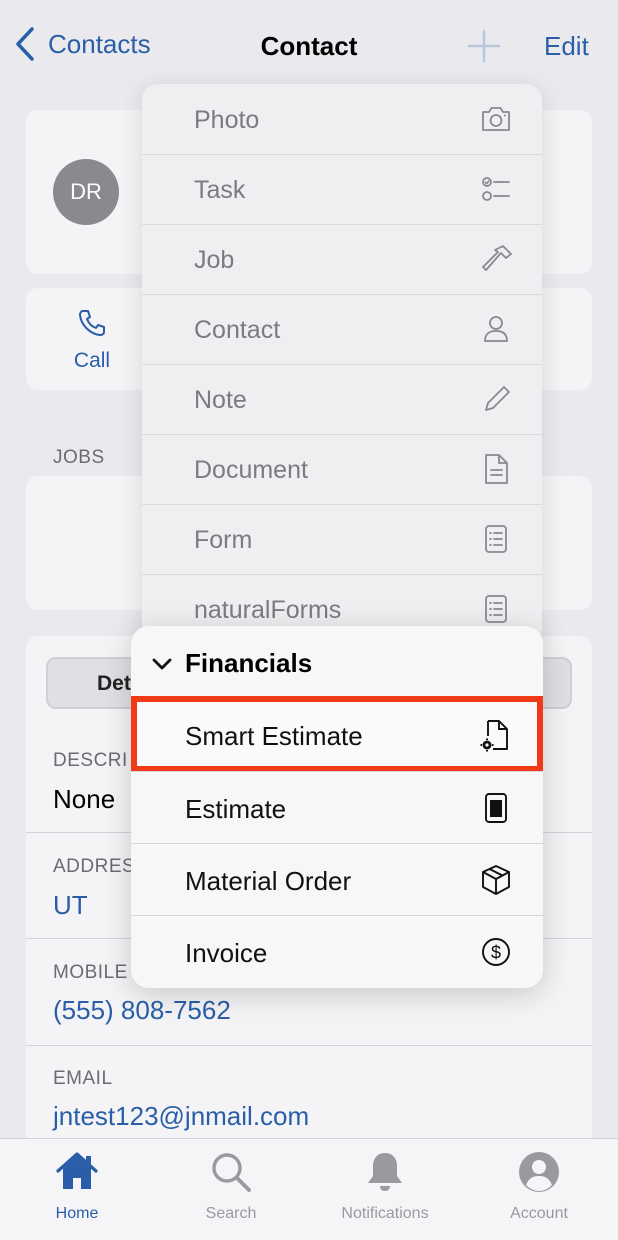 This screenshot has height=1240, width=618. What do you see at coordinates (231, 1213) in the screenshot?
I see `tab-label: Search` at bounding box center [231, 1213].